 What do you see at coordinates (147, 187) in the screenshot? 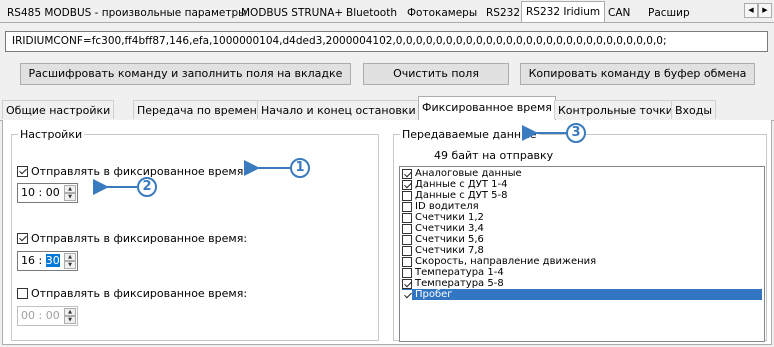
I see `callout-badge-2: 2` at bounding box center [147, 187].